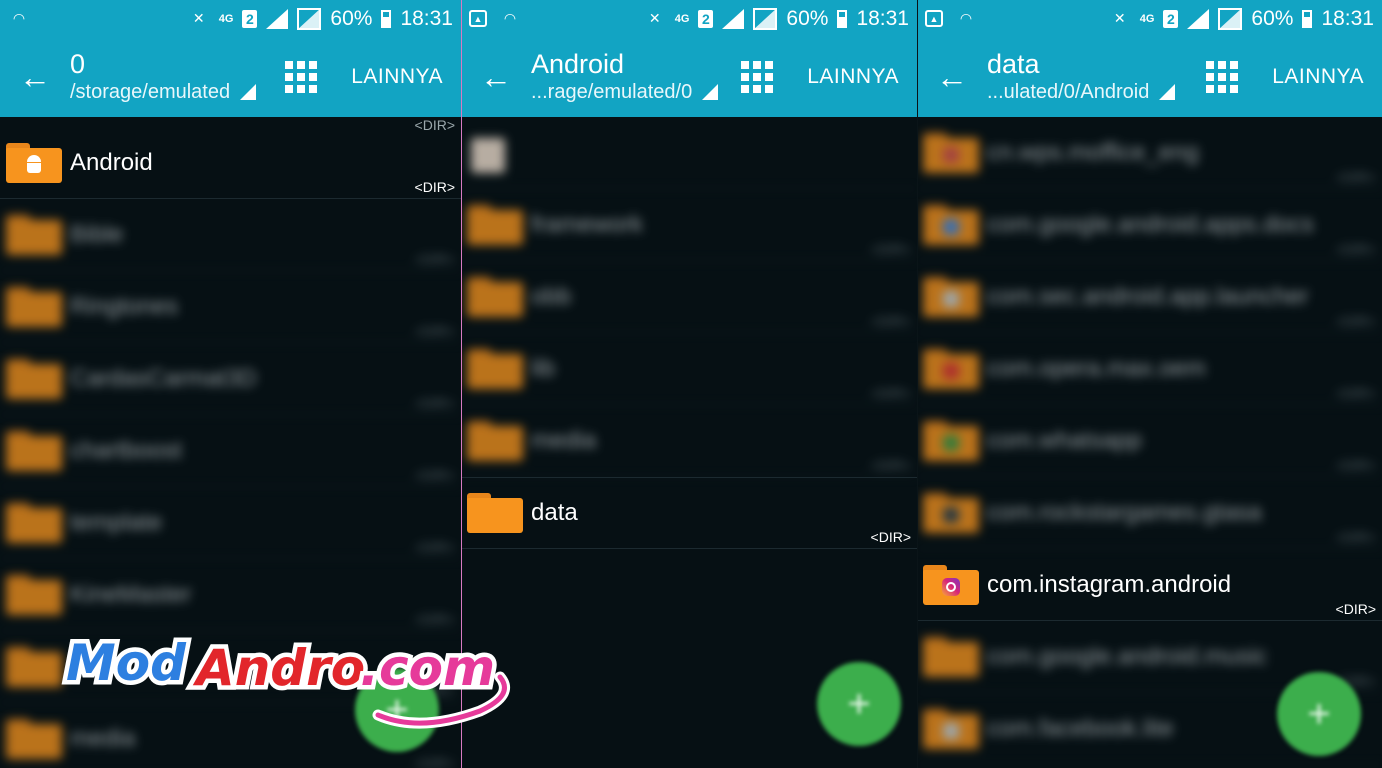  Describe the element at coordinates (124, 306) in the screenshot. I see `item-name: Ringtones` at that location.